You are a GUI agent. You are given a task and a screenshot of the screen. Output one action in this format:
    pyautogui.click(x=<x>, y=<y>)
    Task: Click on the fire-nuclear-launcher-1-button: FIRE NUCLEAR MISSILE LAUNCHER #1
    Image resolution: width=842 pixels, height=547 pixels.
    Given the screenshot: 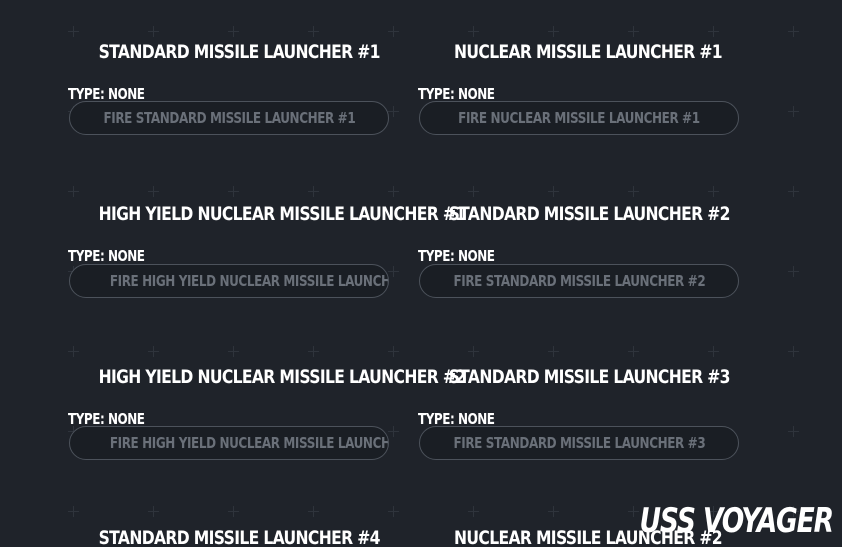 What is the action you would take?
    pyautogui.click(x=579, y=118)
    